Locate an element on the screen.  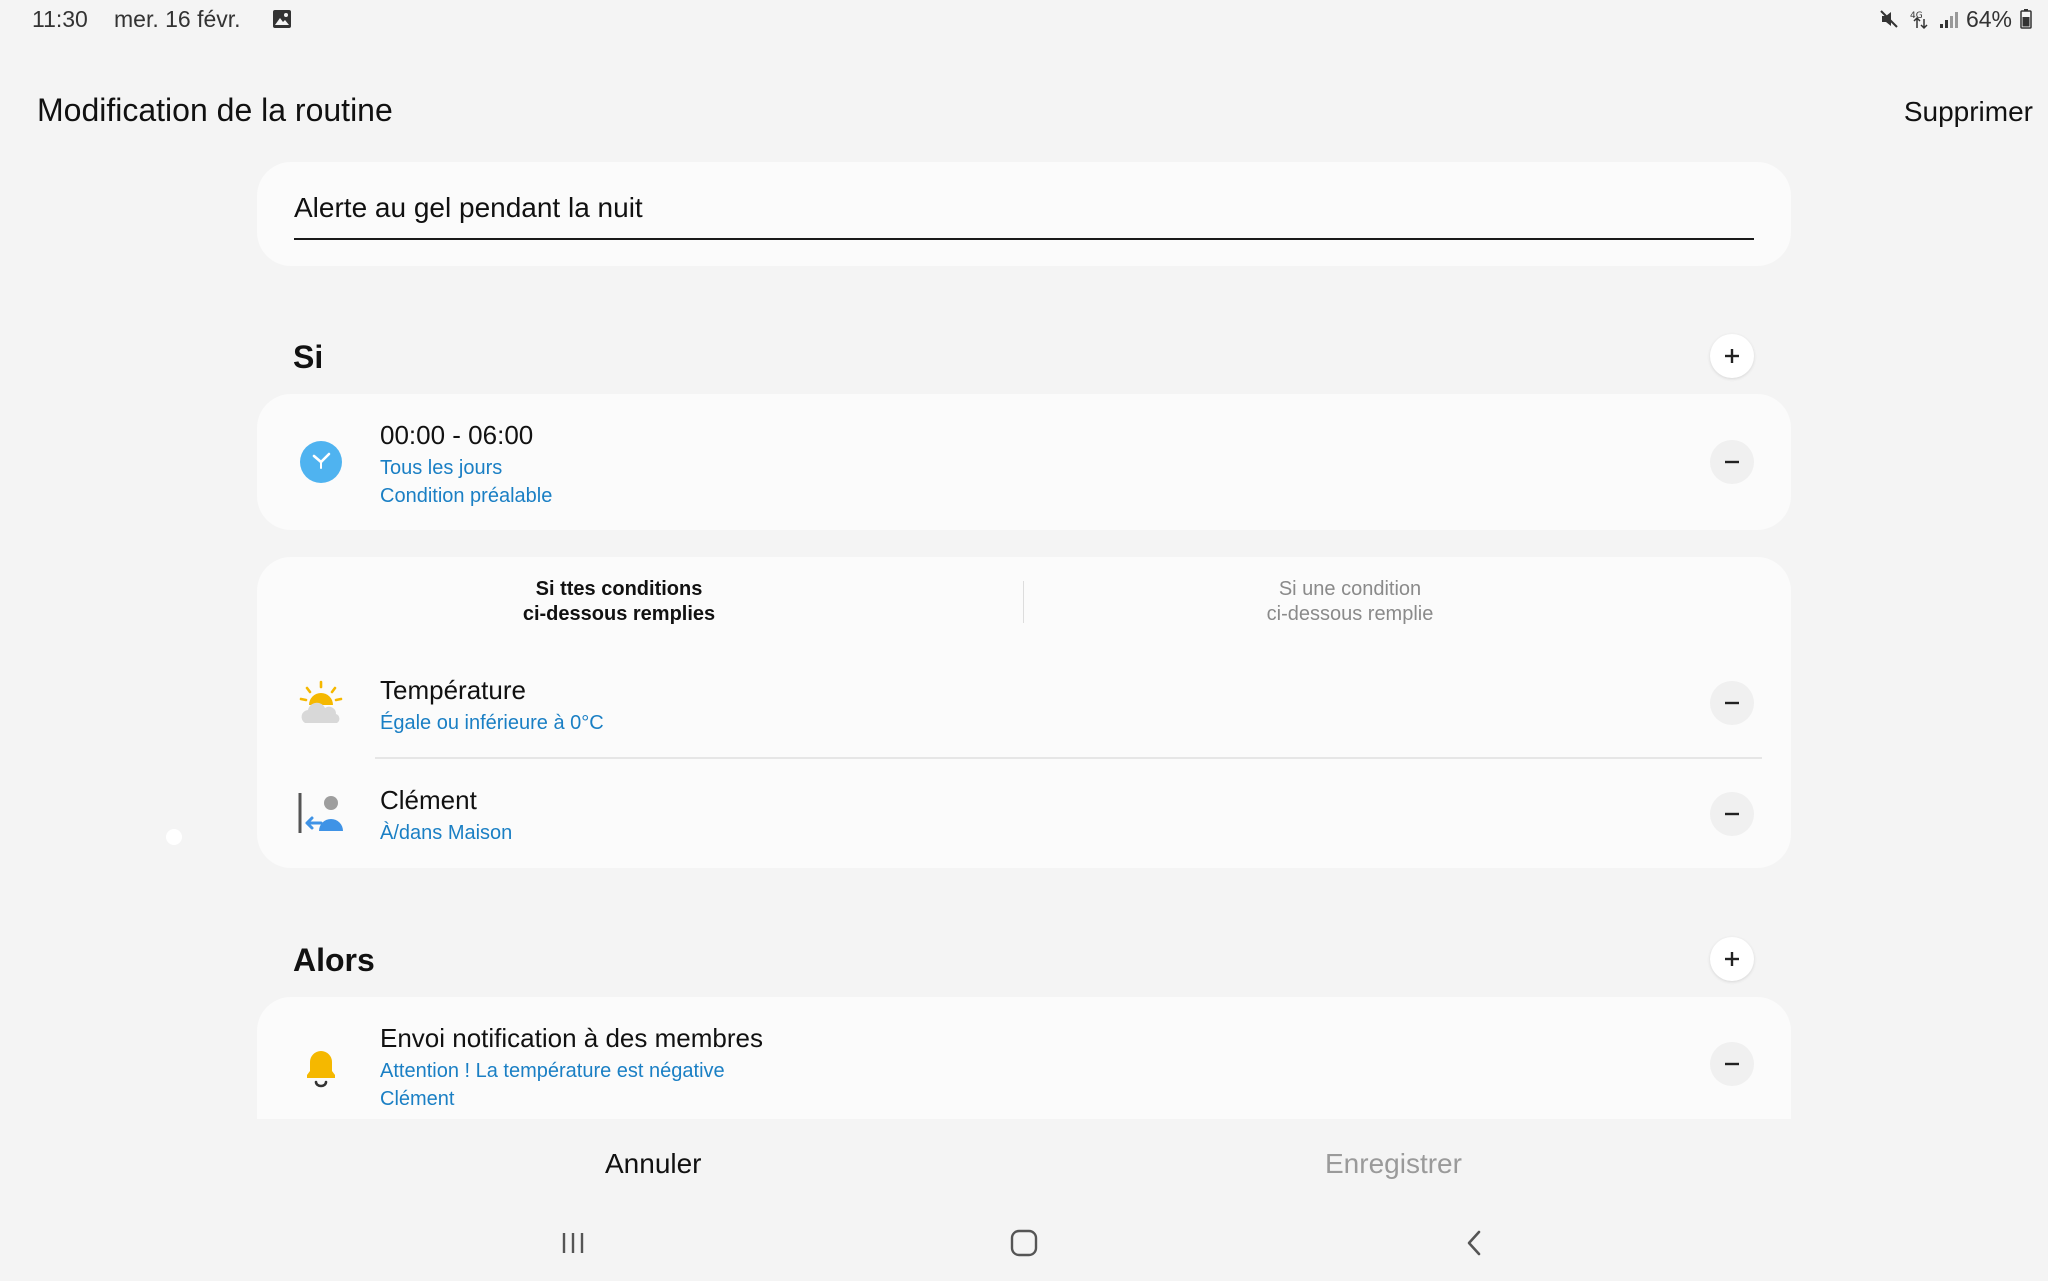
condition-presence-subtitle: À/dans Maison is located at coordinates (446, 833).